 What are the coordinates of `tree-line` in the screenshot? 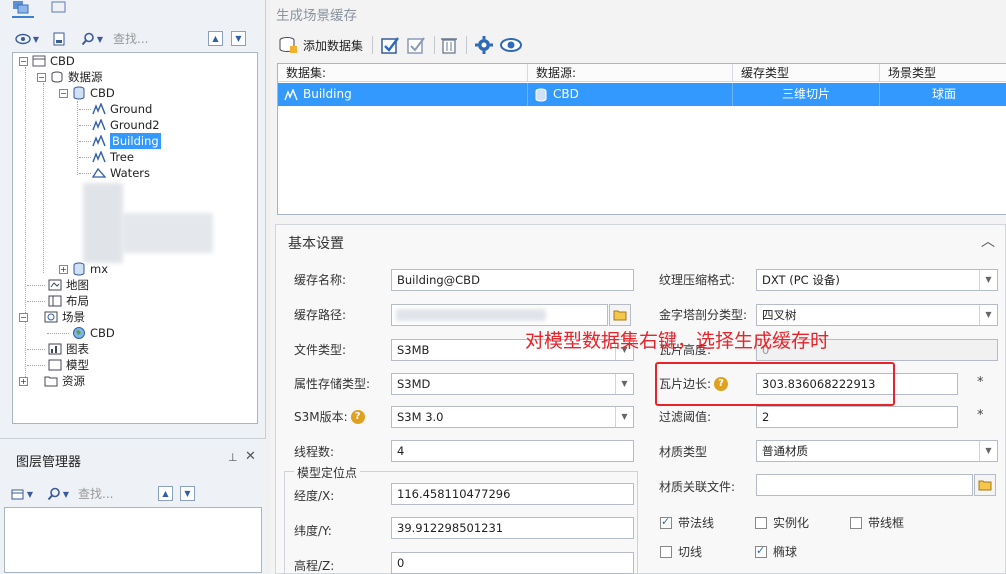 It's located at (85, 173).